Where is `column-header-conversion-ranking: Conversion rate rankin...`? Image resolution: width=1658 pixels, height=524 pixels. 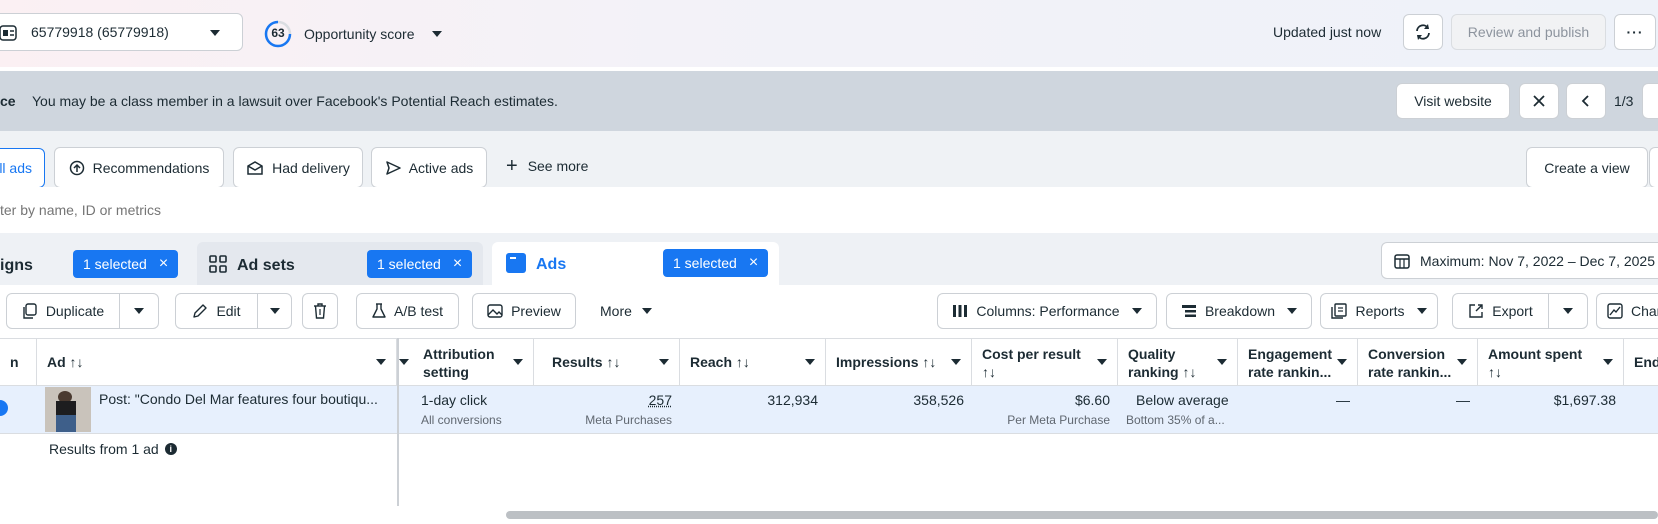 column-header-conversion-ranking: Conversion rate rankin... is located at coordinates (1418, 362).